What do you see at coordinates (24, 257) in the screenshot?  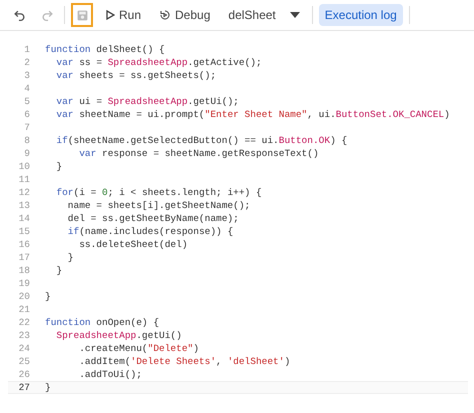 I see `line-number: 17` at bounding box center [24, 257].